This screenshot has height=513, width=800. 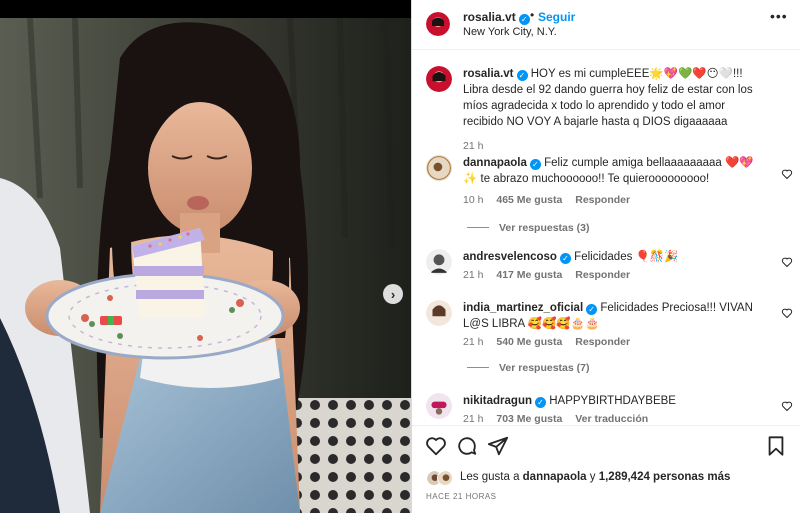 I want to click on comment-body: HAPPYBIRTHDAYBEBE, so click(x=612, y=401).